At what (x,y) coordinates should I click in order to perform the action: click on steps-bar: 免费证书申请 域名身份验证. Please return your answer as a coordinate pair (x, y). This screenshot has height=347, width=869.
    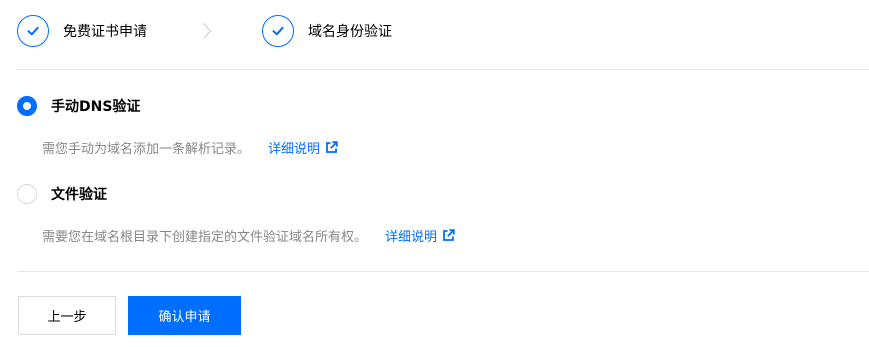
    Looking at the image, I should click on (204, 31).